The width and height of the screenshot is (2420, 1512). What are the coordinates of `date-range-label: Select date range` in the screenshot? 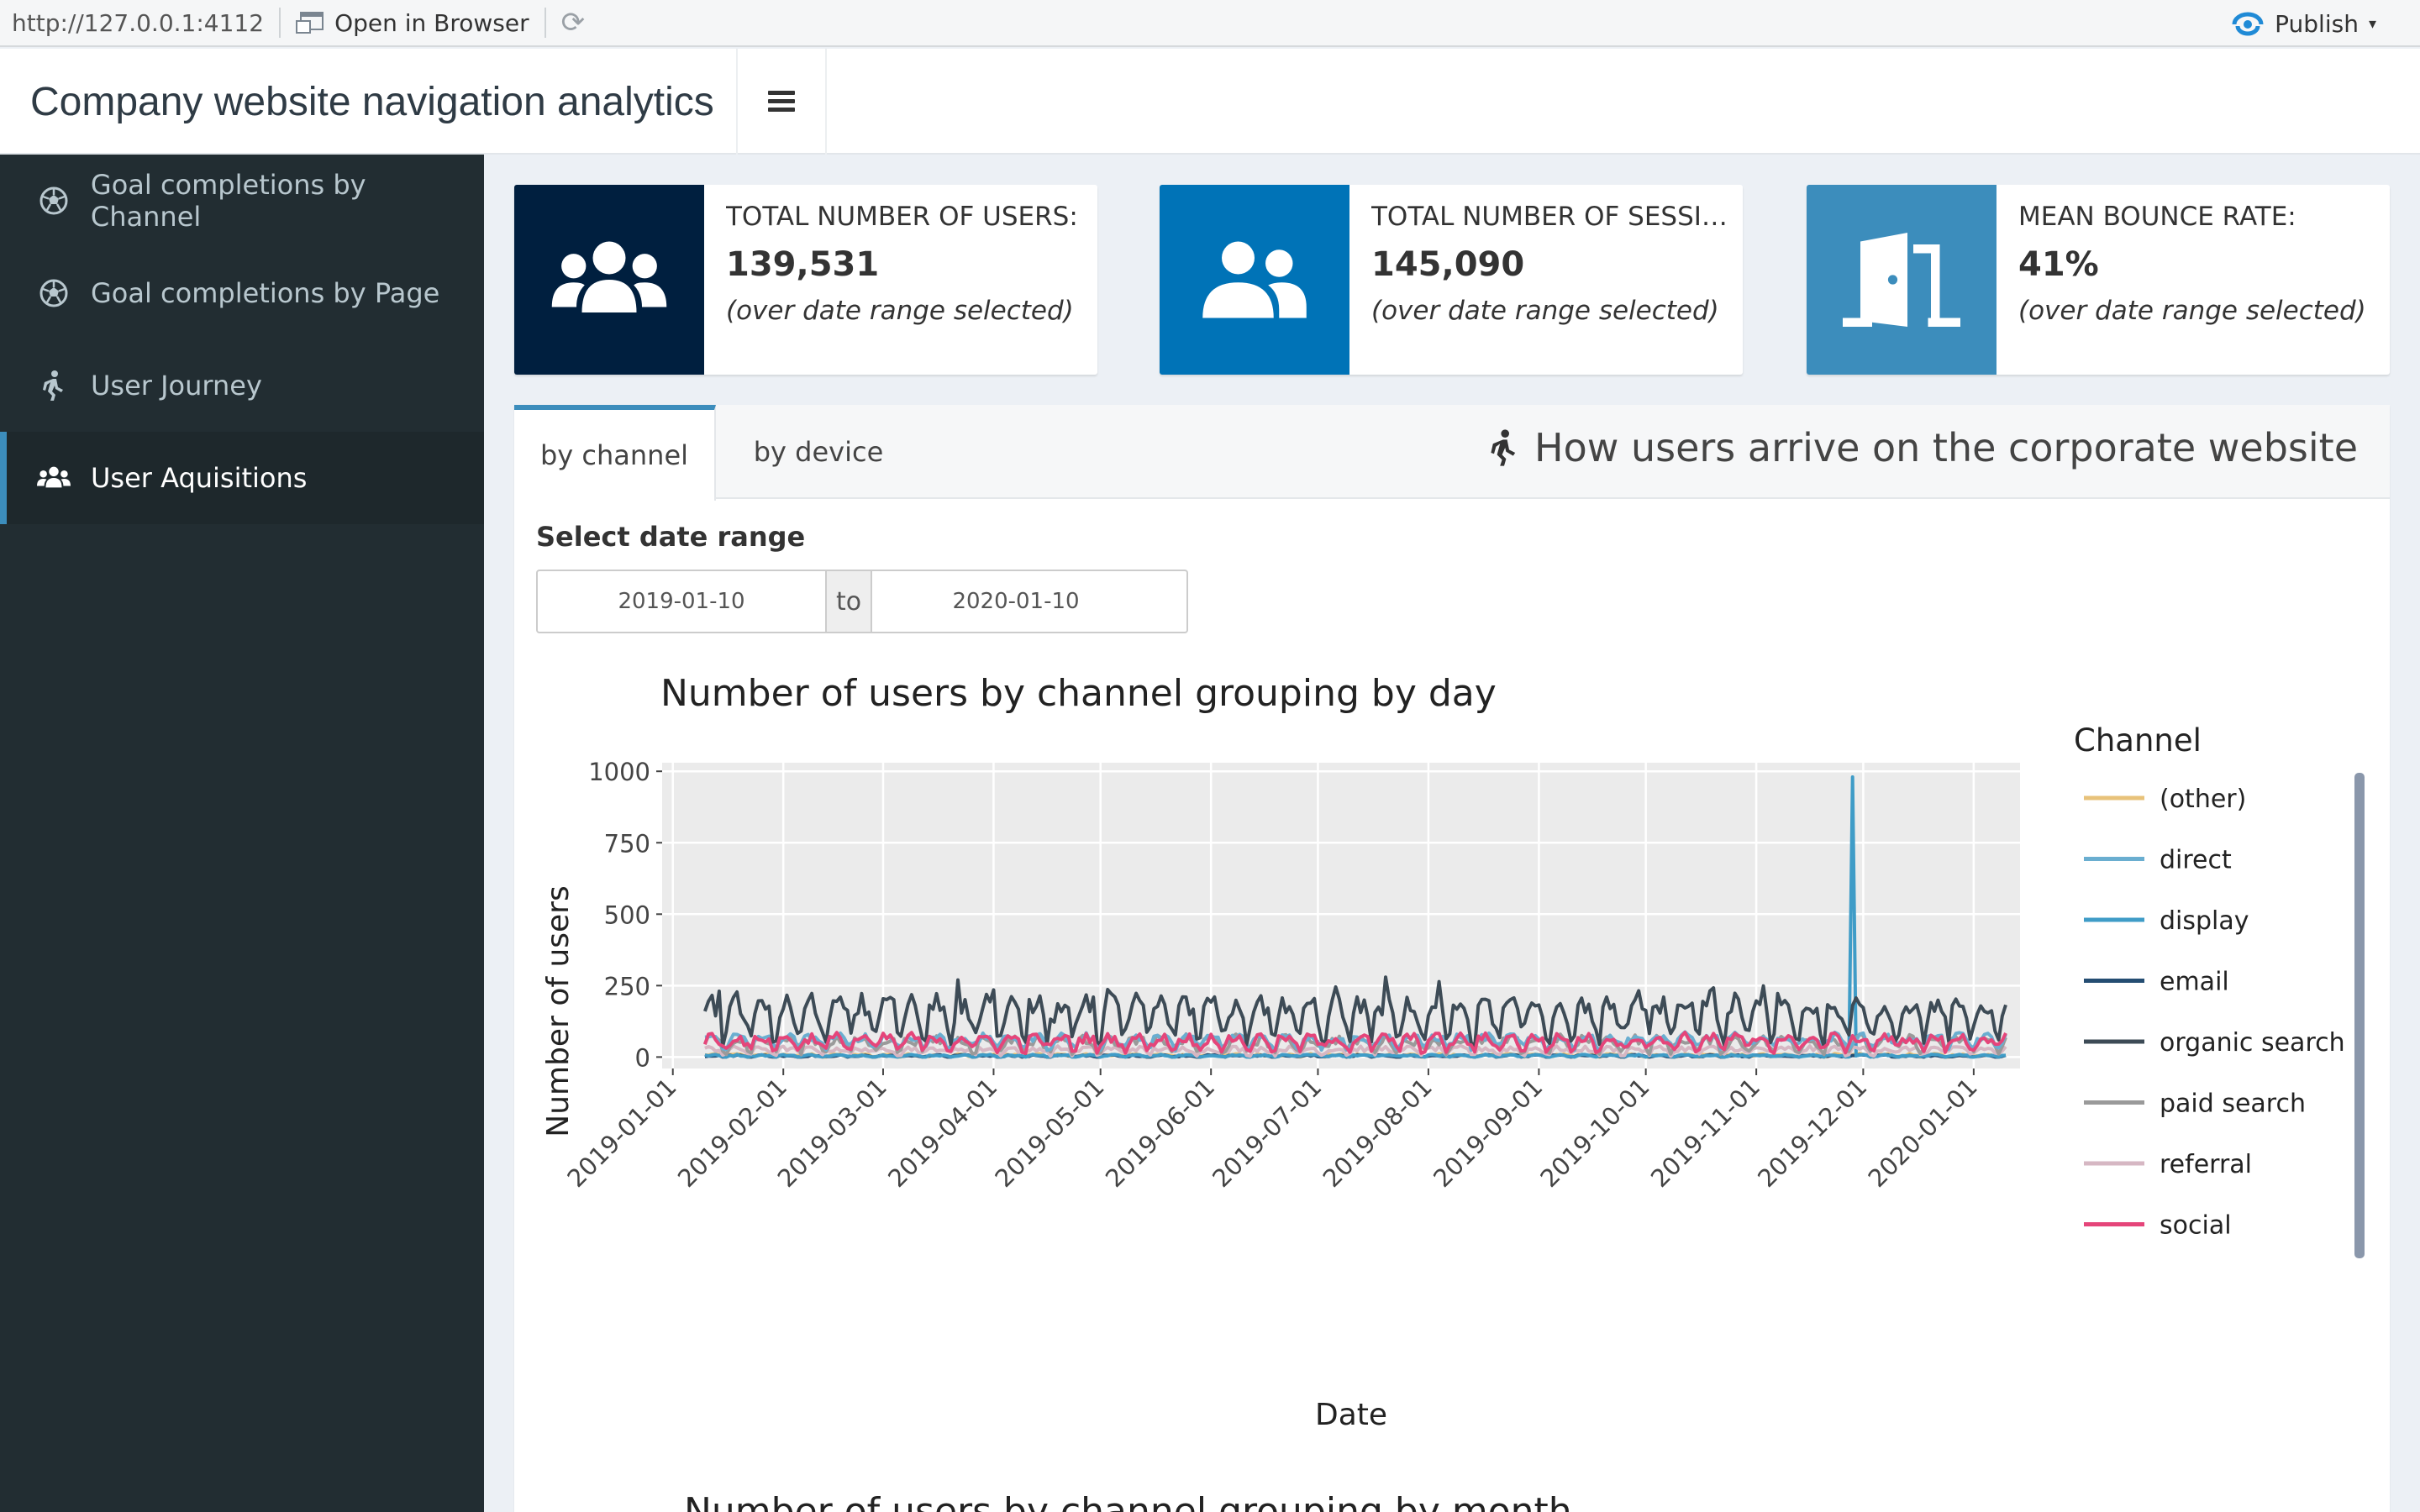 It's located at (671, 537).